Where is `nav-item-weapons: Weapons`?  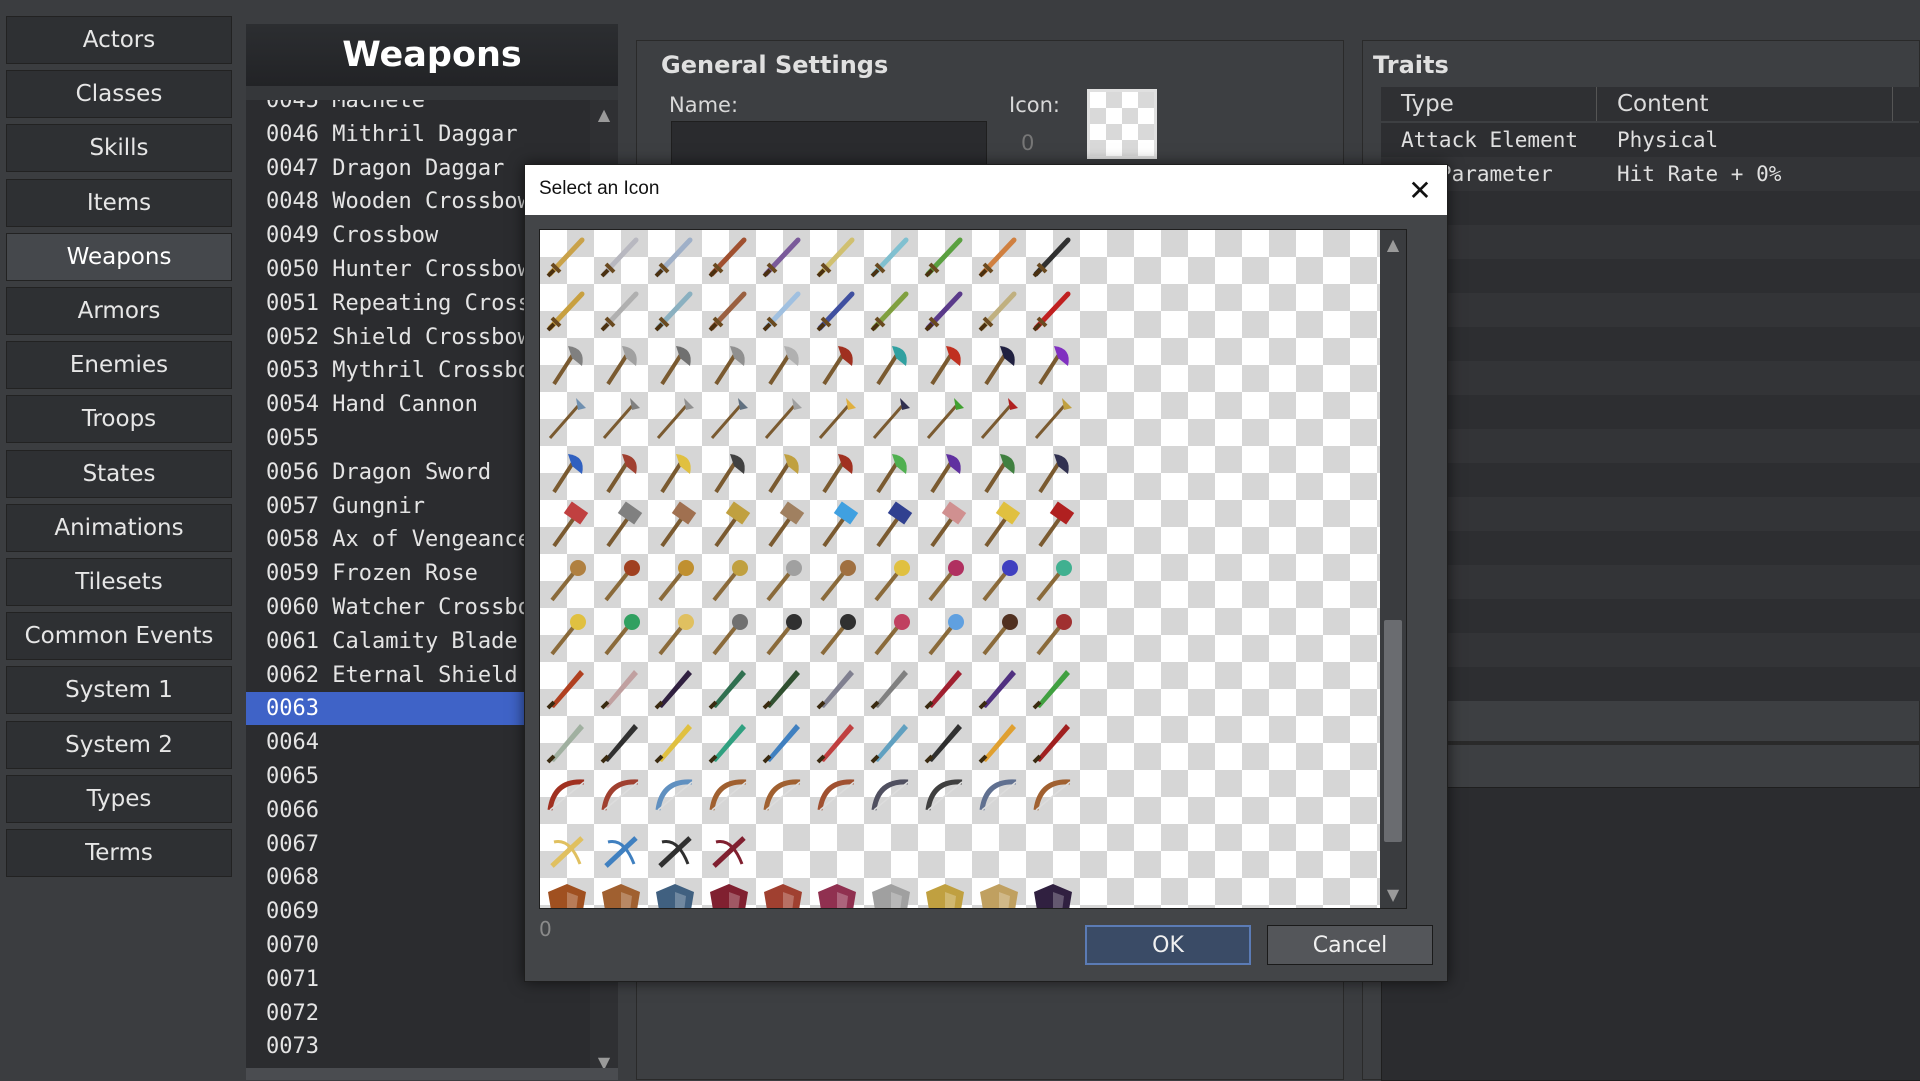 nav-item-weapons: Weapons is located at coordinates (119, 256).